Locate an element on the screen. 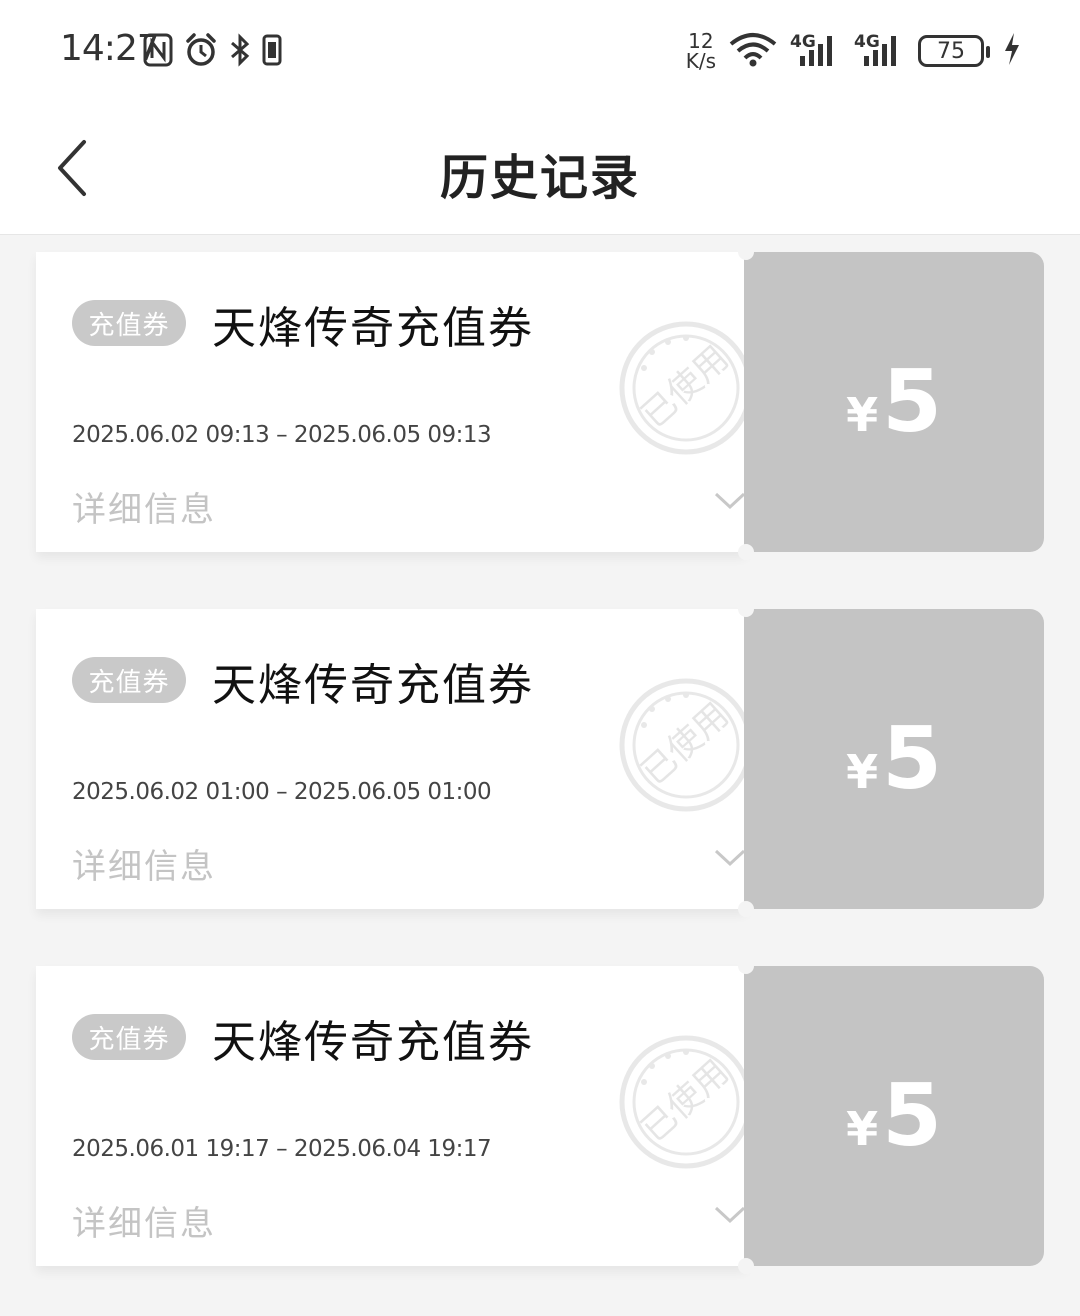  status-right-icons: 12 K/s 4G 4G 75 is located at coordinates (854, 51).